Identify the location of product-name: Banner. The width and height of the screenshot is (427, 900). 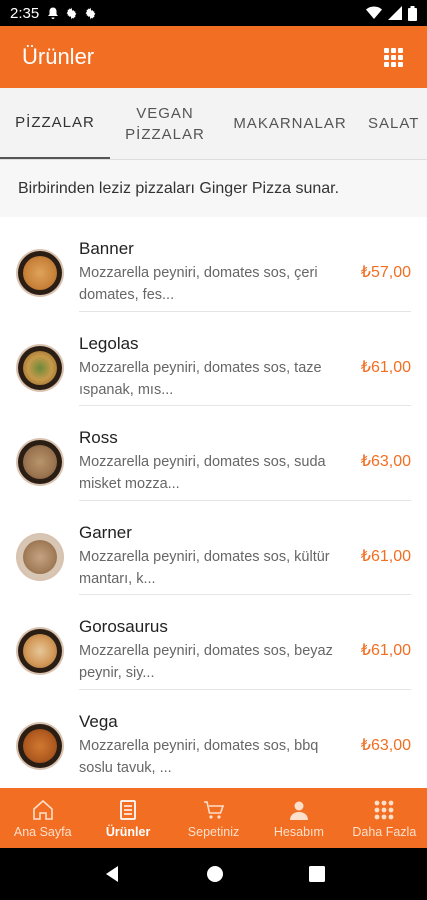
(106, 248).